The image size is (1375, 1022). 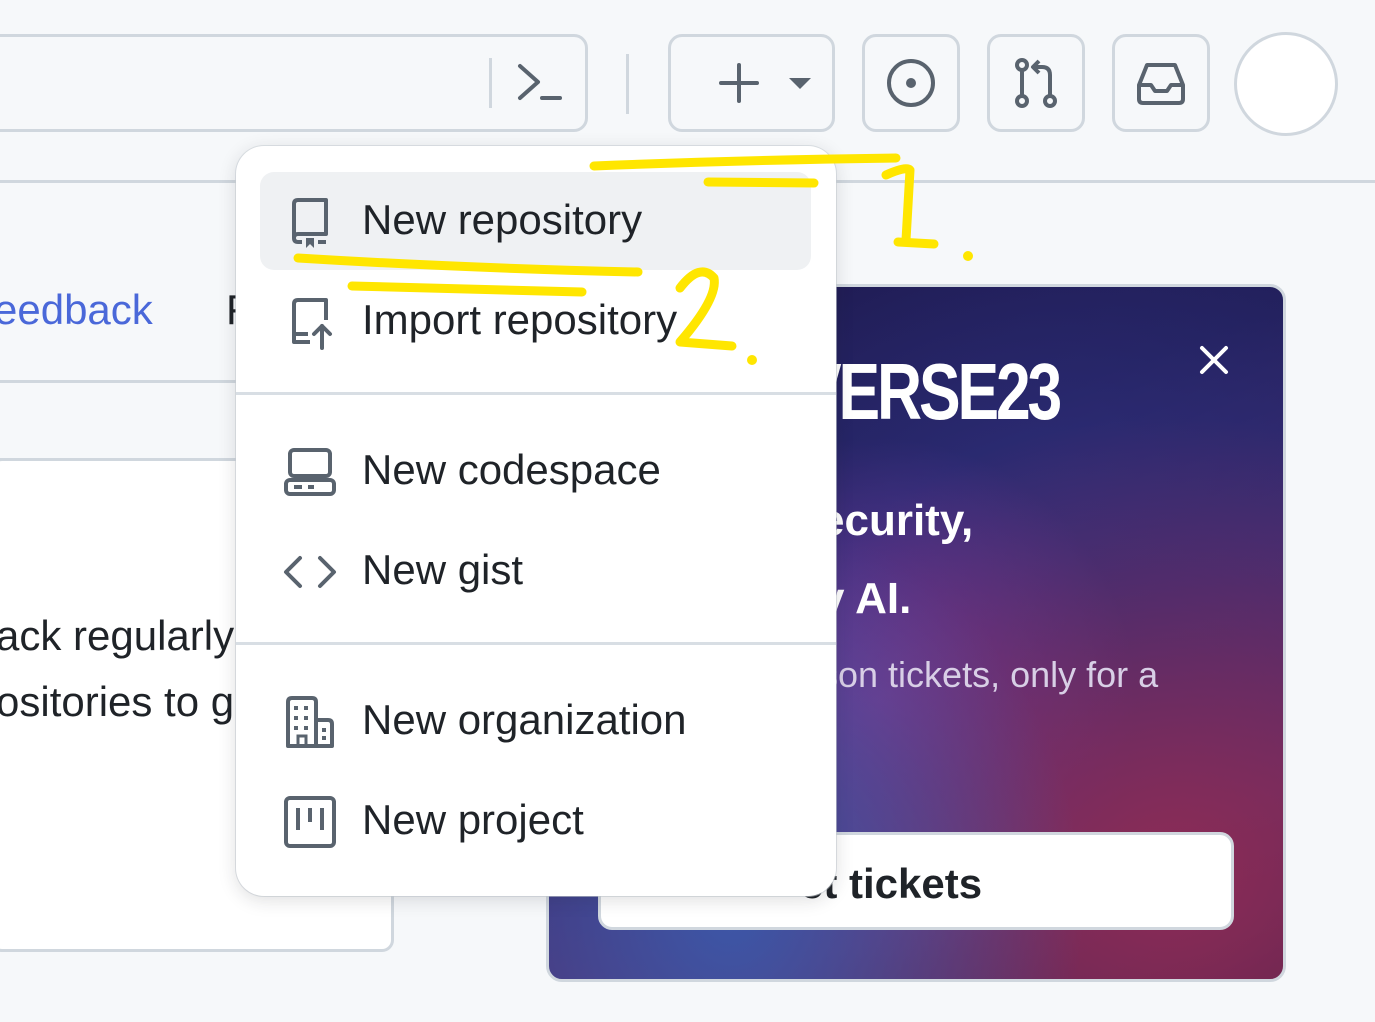 I want to click on search-box, so click(x=294, y=83).